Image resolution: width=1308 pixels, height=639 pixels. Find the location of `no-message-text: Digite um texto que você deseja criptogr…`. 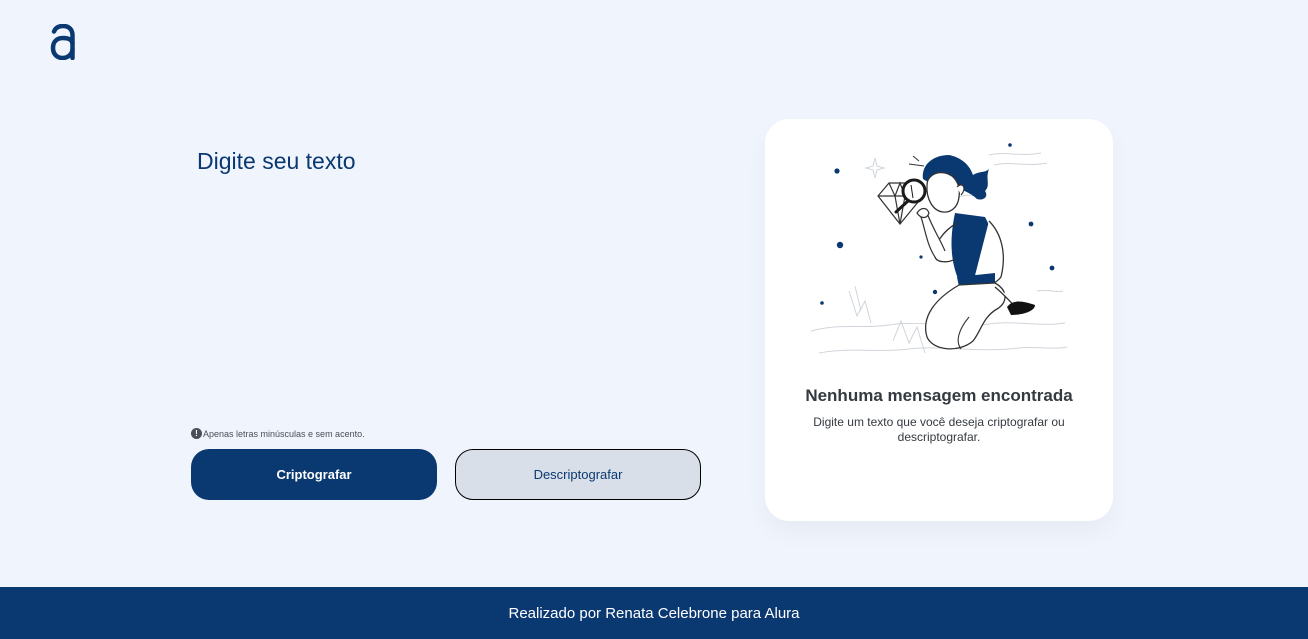

no-message-text: Digite um texto que você deseja criptogr… is located at coordinates (939, 429).